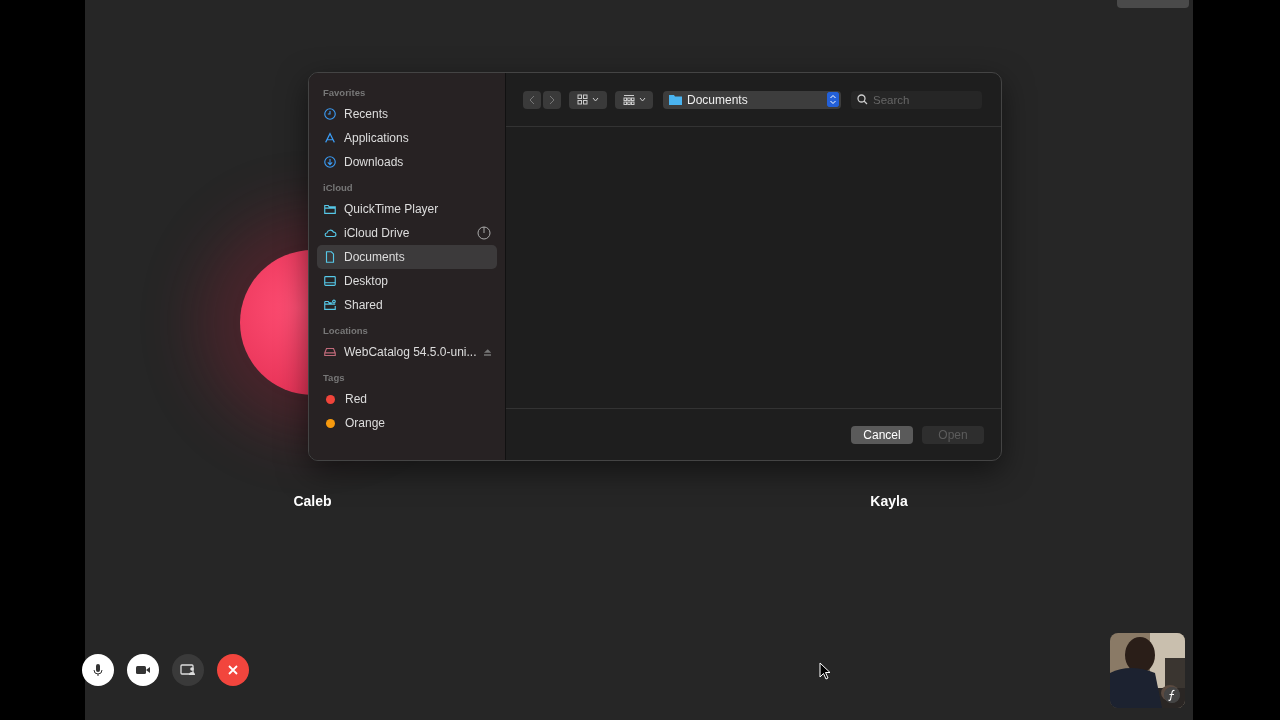  Describe the element at coordinates (582, 99) in the screenshot. I see `grid-icon` at that location.